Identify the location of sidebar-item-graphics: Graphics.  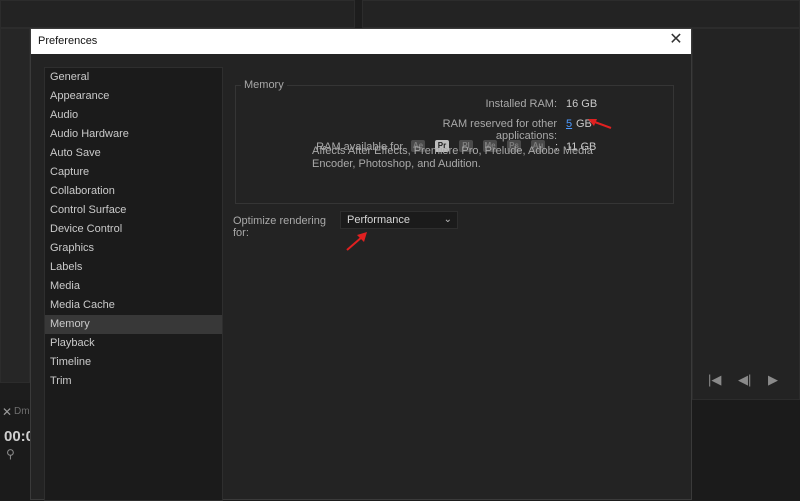
(133, 248).